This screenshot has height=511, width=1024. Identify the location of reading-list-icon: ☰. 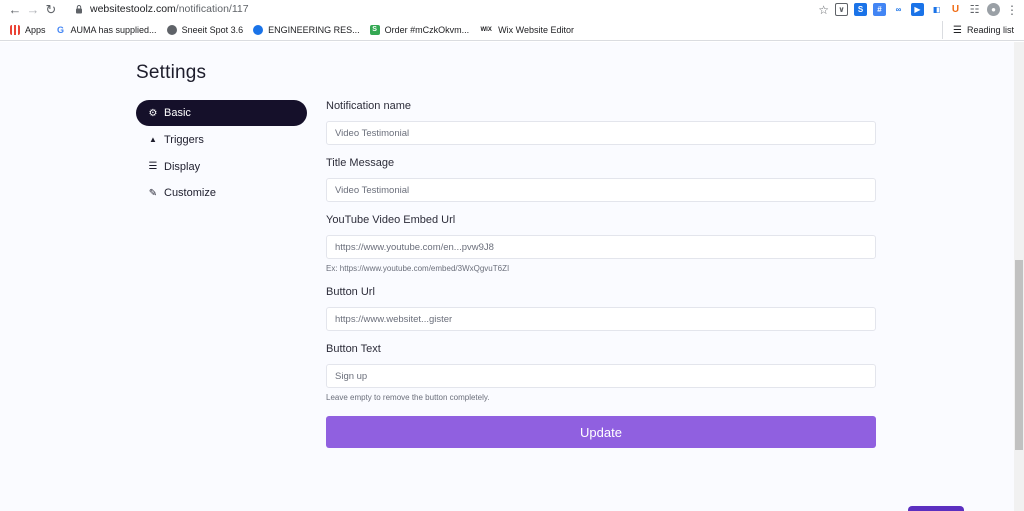
(957, 30).